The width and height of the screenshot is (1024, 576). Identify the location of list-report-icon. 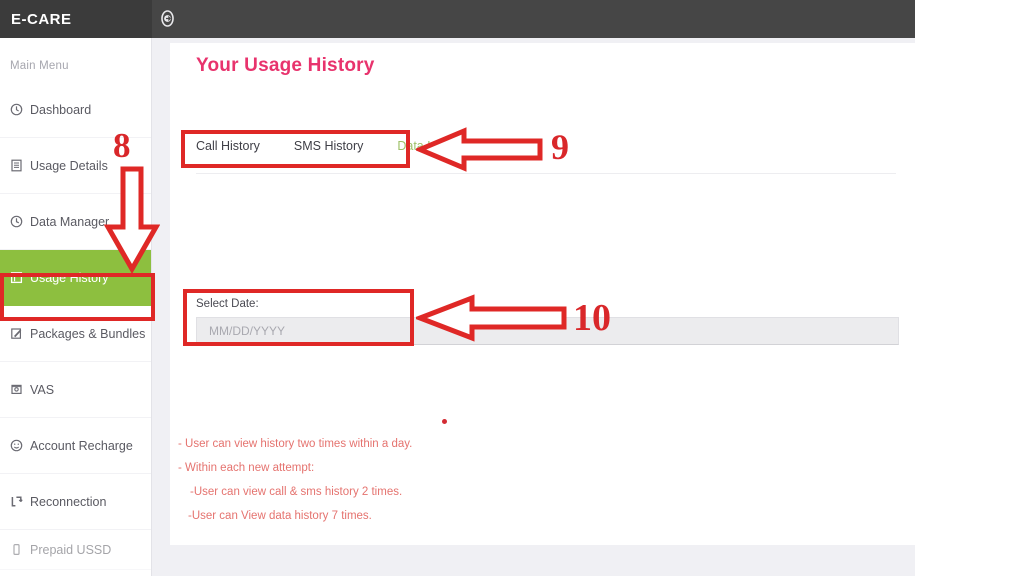
(16, 165).